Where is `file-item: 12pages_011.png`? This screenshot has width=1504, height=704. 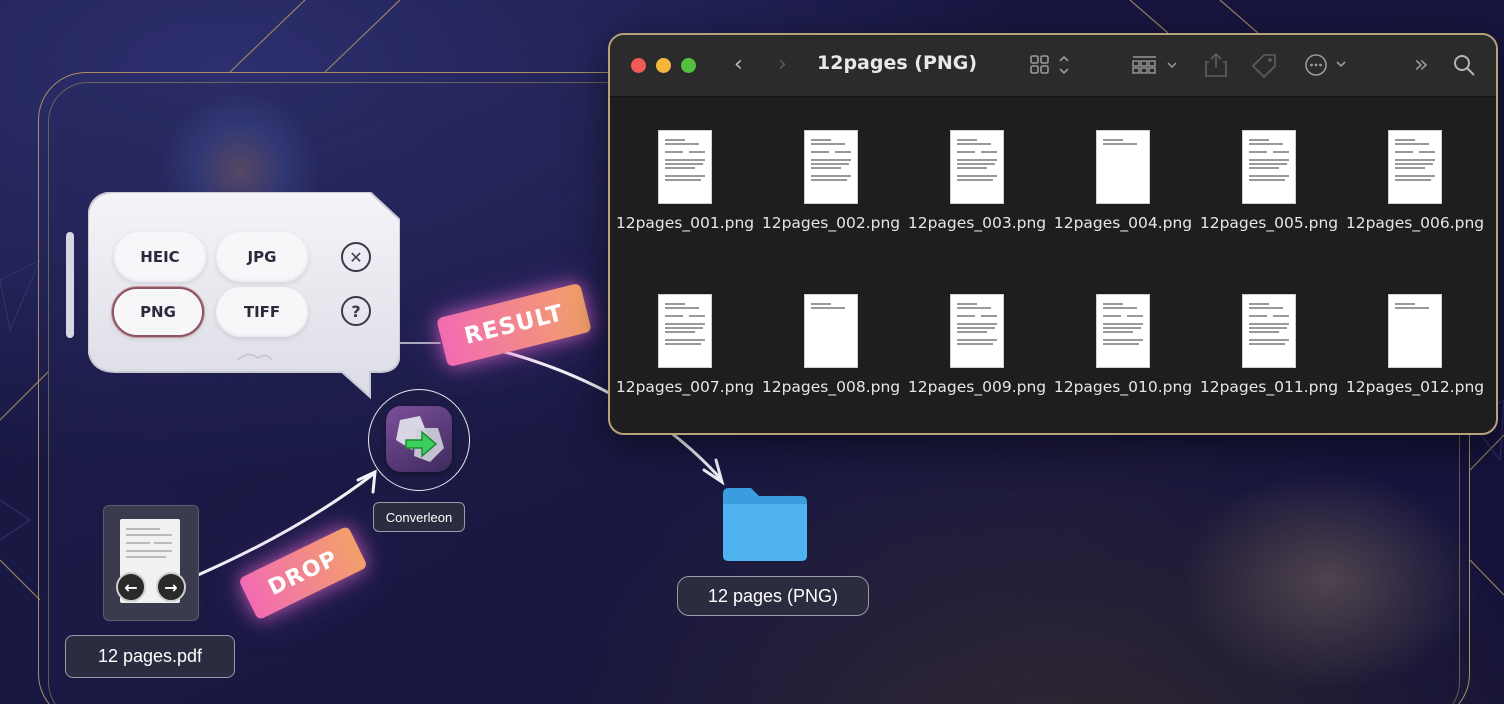 file-item: 12pages_011.png is located at coordinates (1269, 354).